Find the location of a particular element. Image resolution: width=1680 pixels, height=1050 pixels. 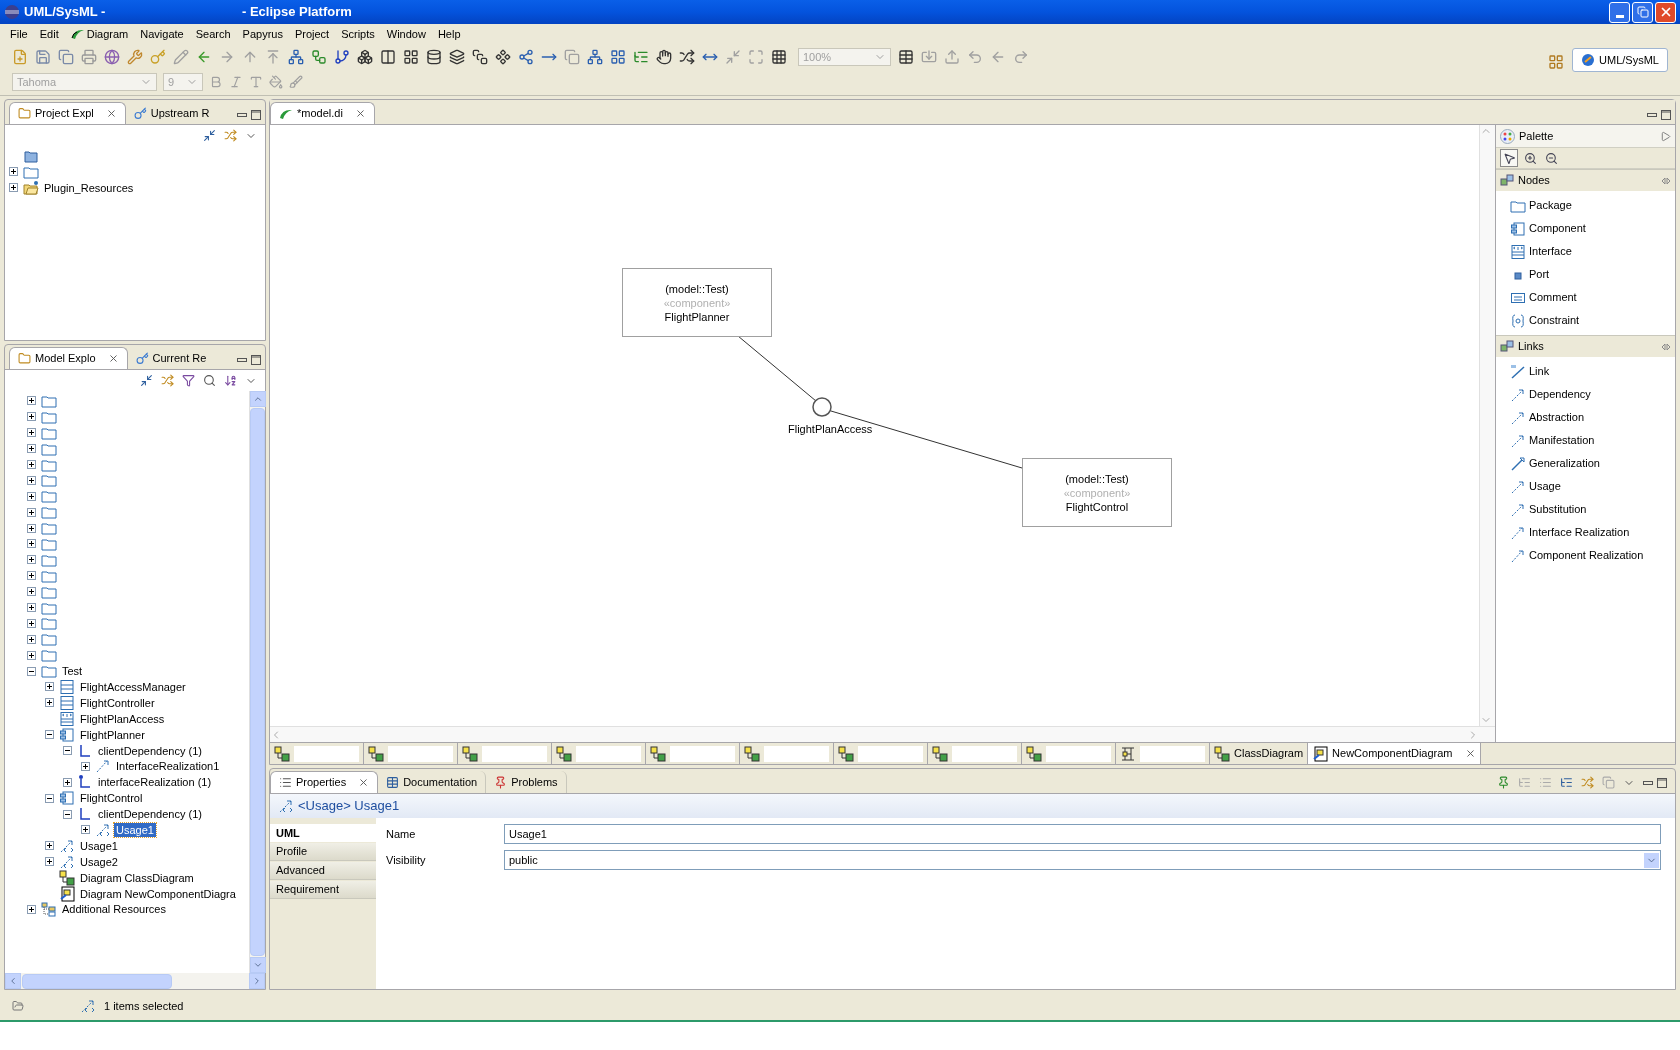

hand-icon is located at coordinates (664, 57).